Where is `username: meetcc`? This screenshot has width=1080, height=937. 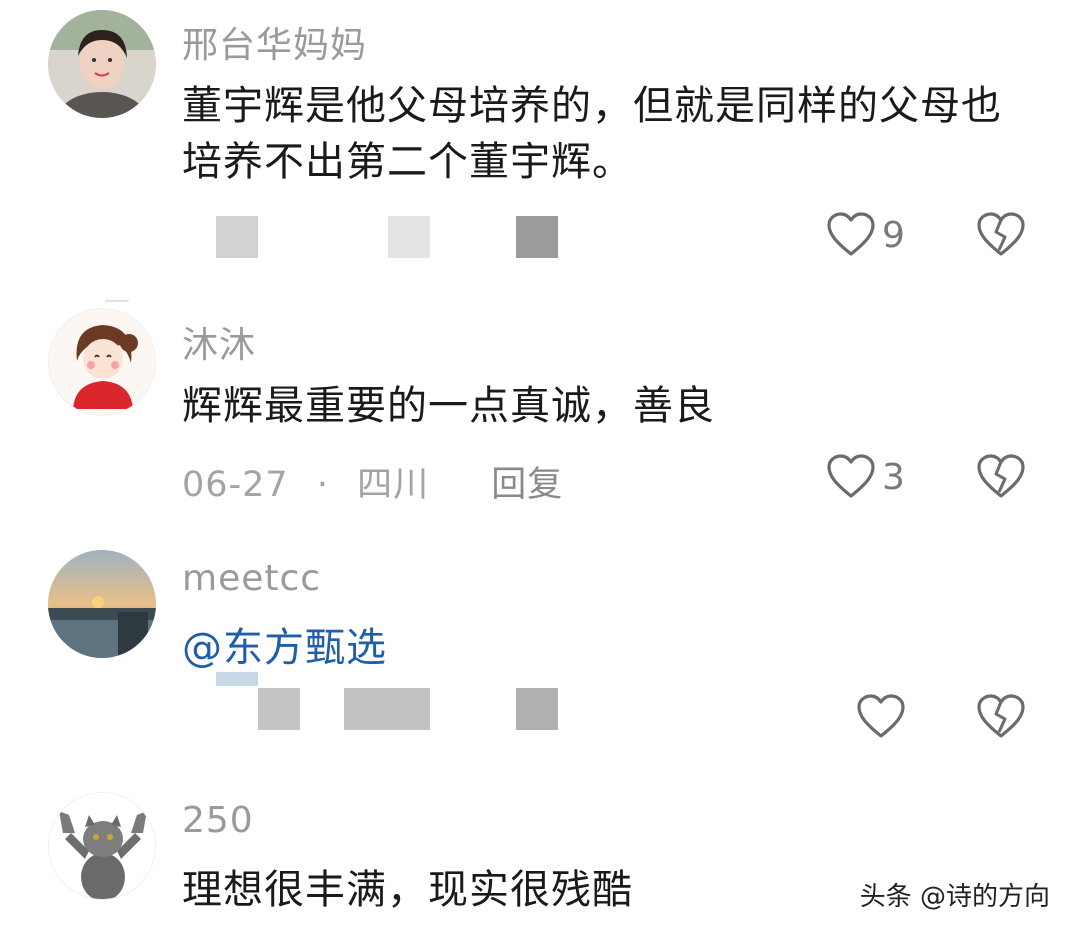 username: meetcc is located at coordinates (251, 578).